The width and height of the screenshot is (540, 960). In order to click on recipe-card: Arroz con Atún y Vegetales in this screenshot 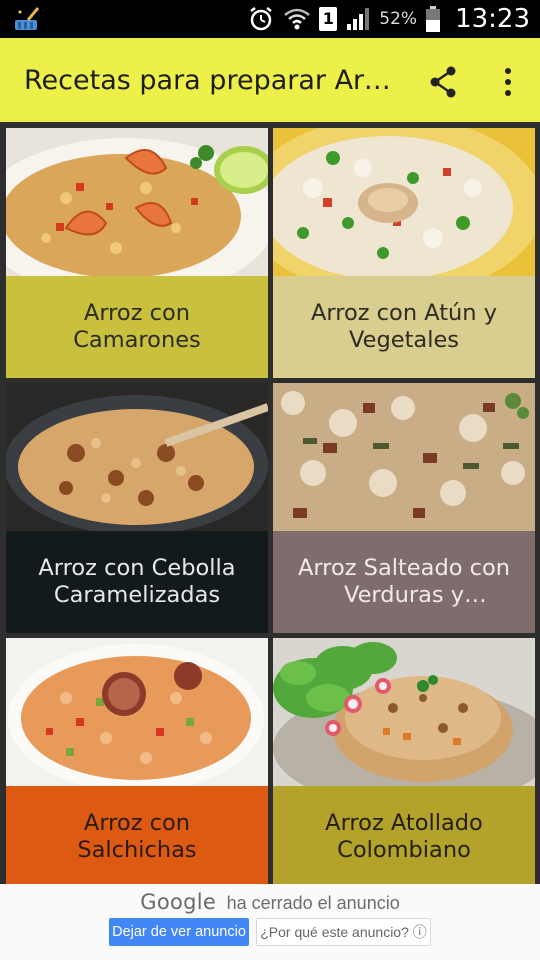, I will do `click(404, 253)`.